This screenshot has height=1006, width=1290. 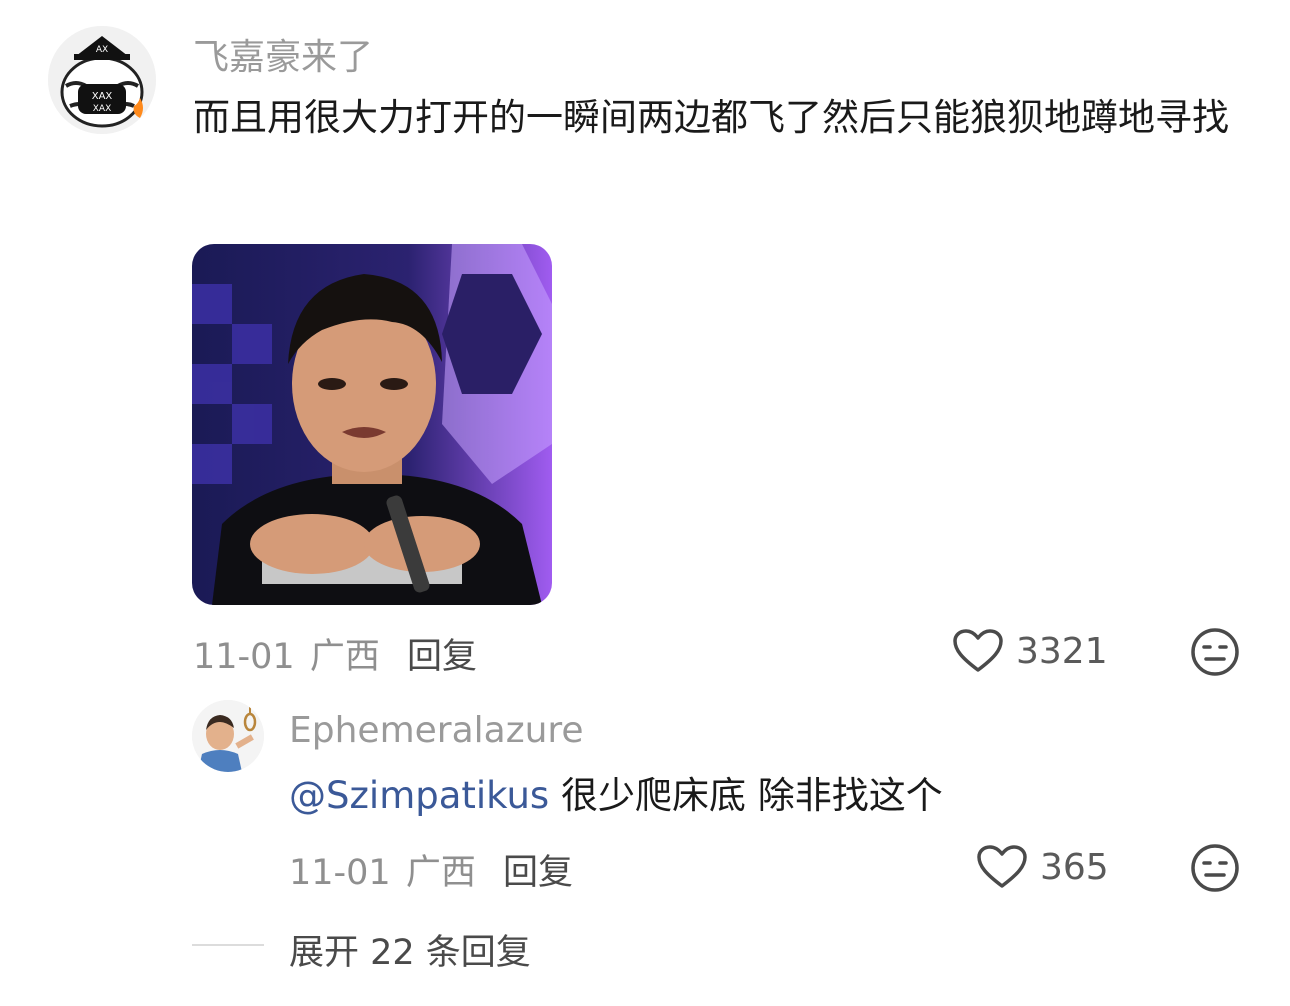 What do you see at coordinates (283, 54) in the screenshot?
I see `comment-username: 飞嘉豪来了` at bounding box center [283, 54].